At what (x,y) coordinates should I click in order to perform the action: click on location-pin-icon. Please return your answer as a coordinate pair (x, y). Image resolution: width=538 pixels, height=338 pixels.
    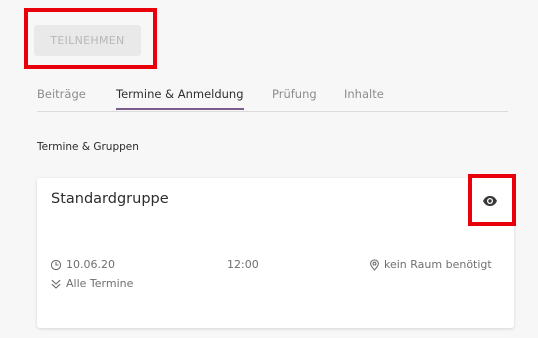
    Looking at the image, I should click on (374, 264).